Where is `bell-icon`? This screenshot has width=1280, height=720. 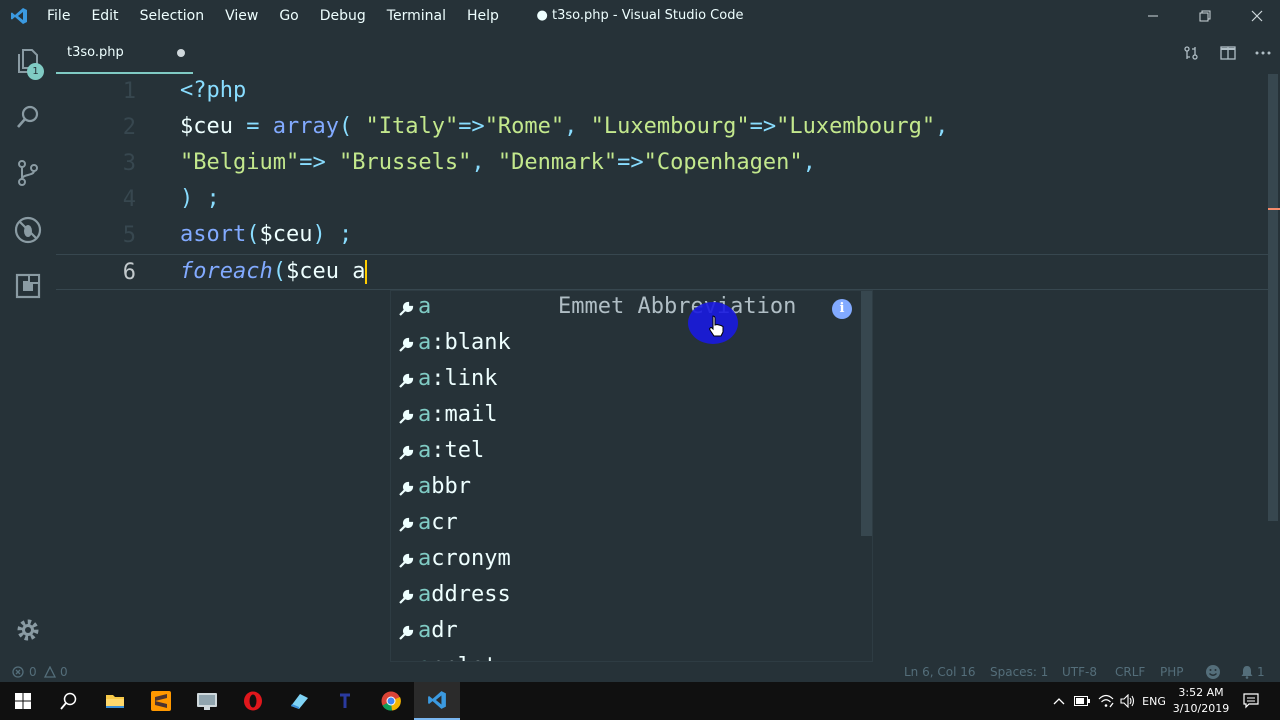
bell-icon is located at coordinates (1247, 672).